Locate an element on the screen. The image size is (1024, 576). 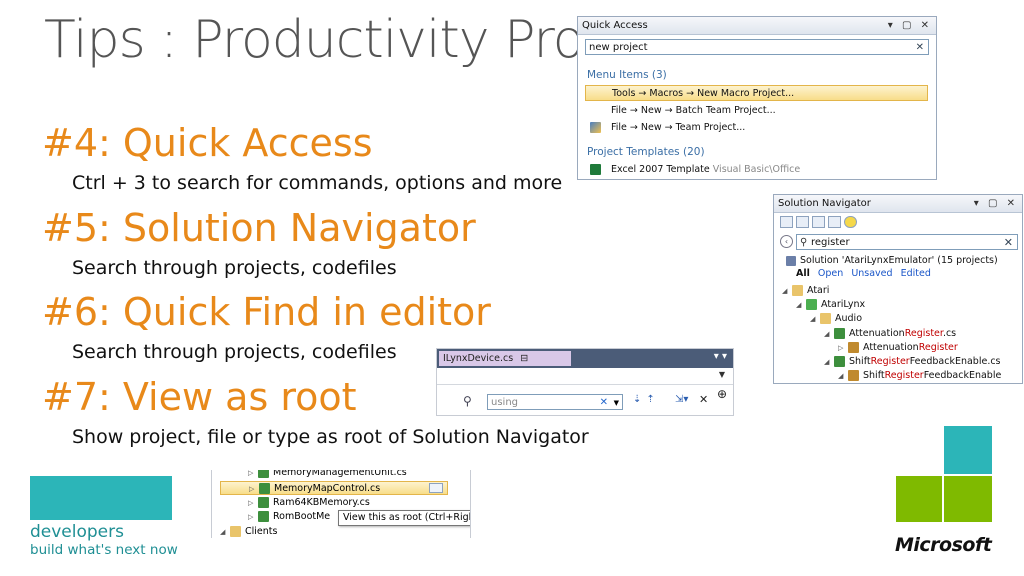
quick-find-input: using ✕ ▼ is located at coordinates (555, 402).